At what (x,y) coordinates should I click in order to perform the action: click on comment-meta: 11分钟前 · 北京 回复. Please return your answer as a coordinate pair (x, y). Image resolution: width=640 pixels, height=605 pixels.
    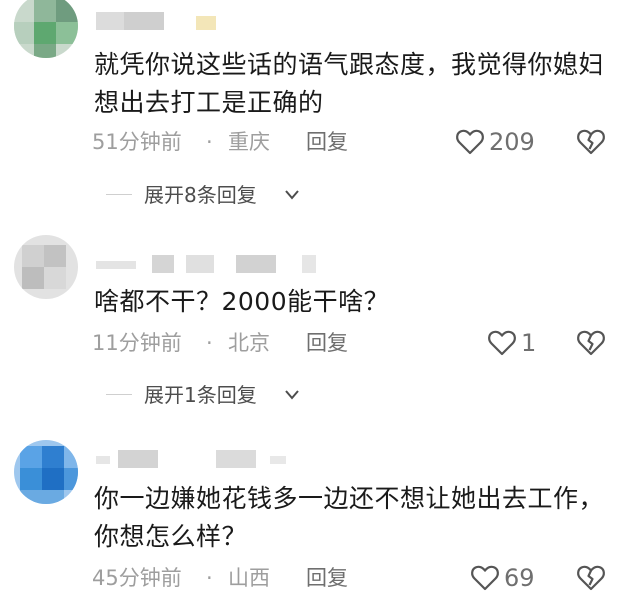
    Looking at the image, I should click on (242, 343).